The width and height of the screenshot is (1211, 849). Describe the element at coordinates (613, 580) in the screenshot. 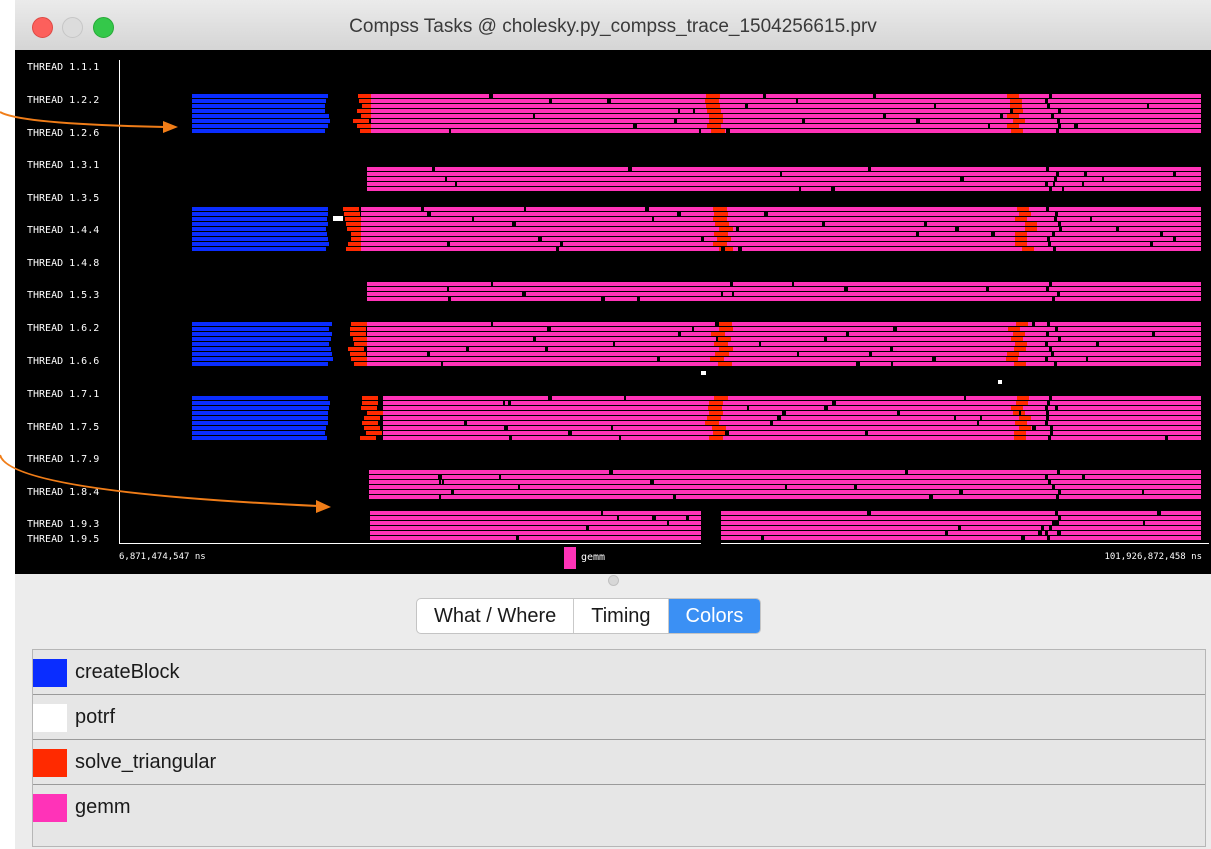

I see `splitter-handle` at that location.